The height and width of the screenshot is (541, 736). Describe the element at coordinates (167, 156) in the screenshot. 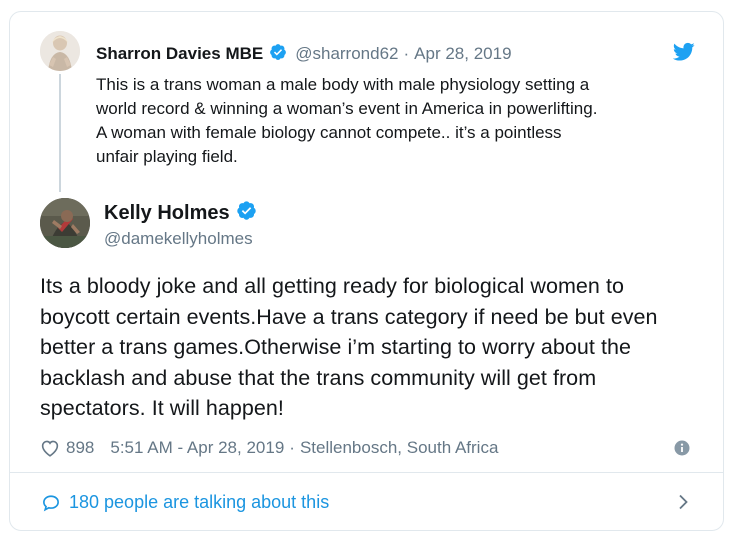

I see `parent-text-line: unfair playing field.` at that location.